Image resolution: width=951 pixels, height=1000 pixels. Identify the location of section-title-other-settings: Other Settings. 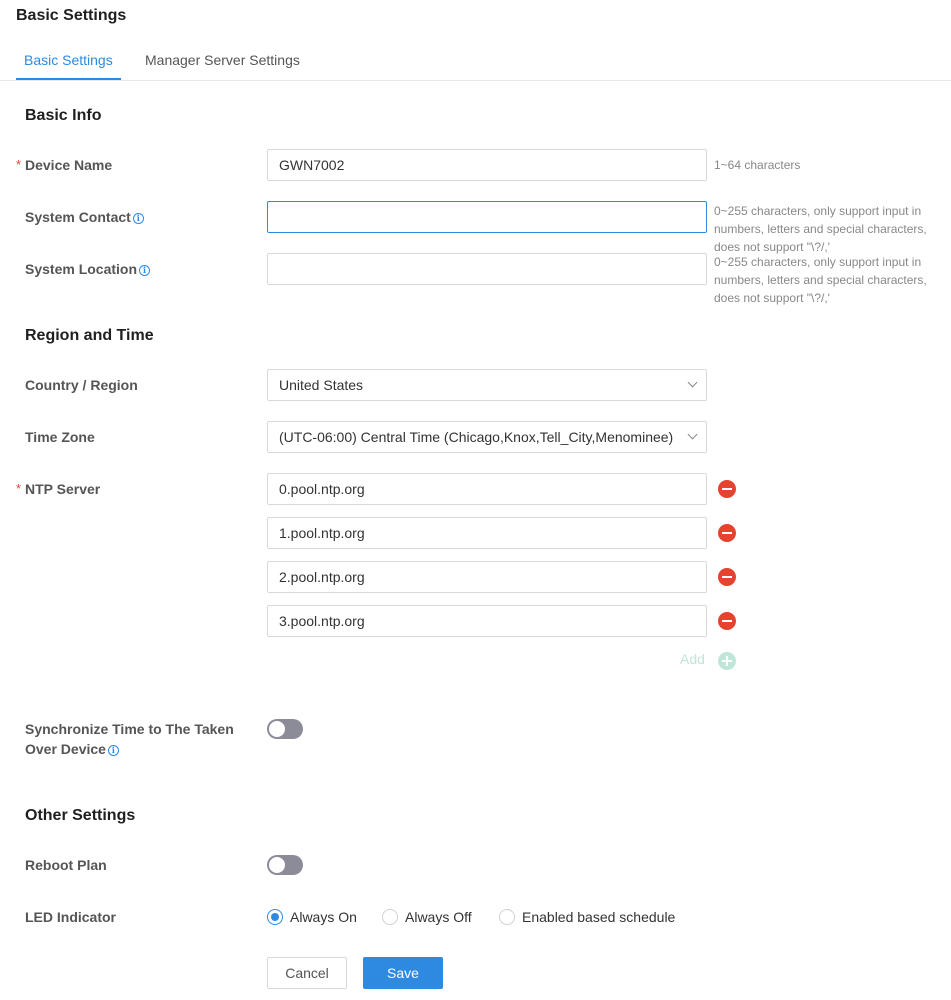
(80, 815).